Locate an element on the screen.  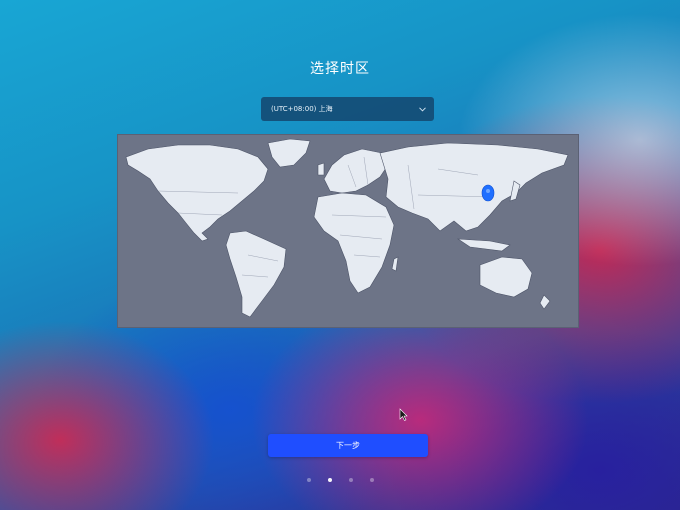
land-new-zealand is located at coordinates (545, 302).